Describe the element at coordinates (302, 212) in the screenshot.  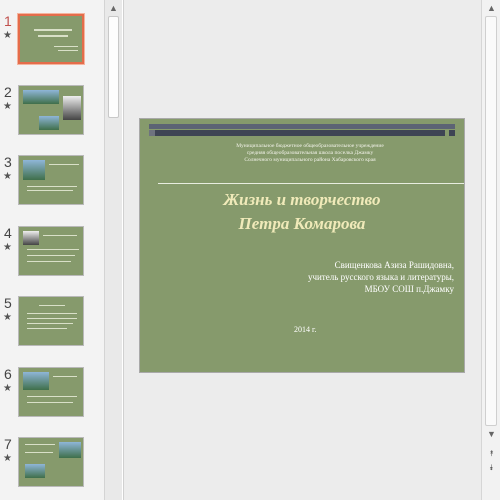
I see `slide-title: Жизнь и творчество Петра Комарова` at that location.